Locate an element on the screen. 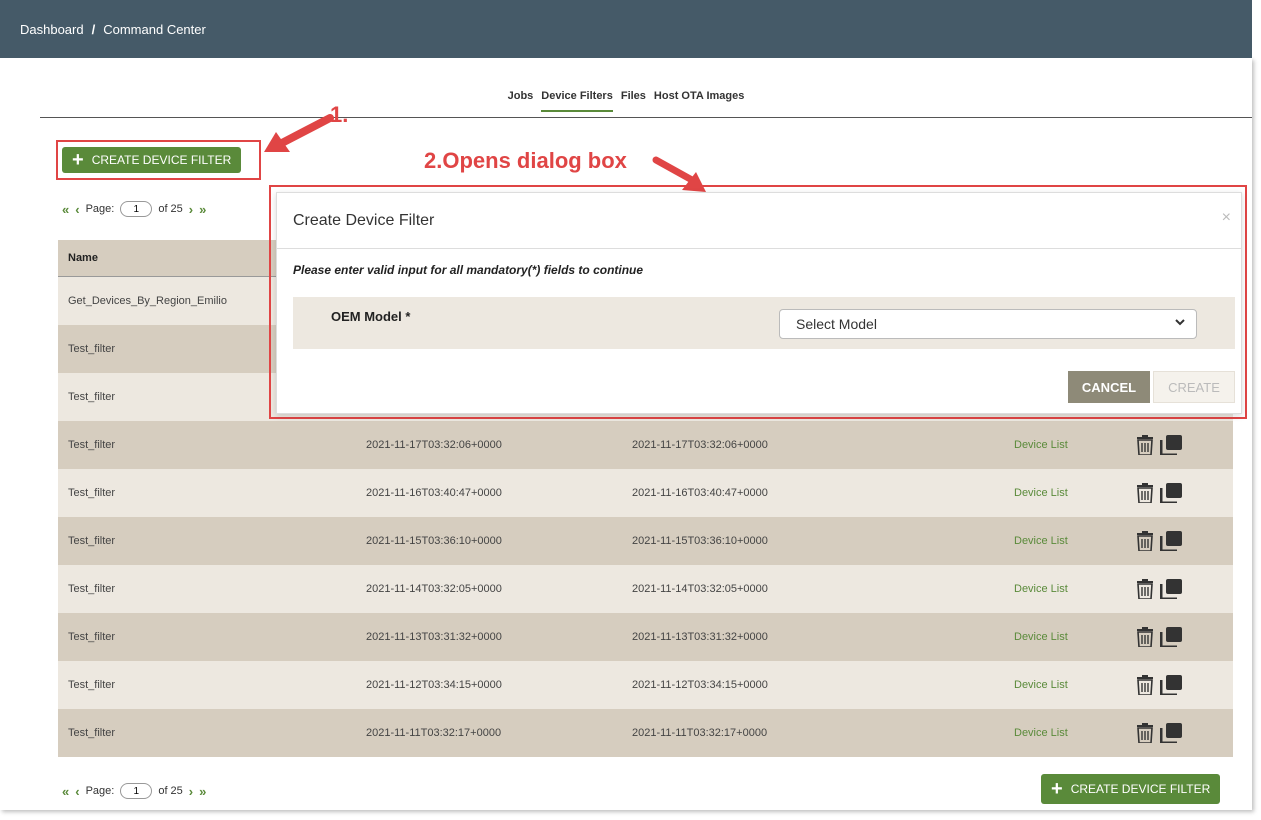  top-bar: Dashboard / Command Center is located at coordinates (626, 29).